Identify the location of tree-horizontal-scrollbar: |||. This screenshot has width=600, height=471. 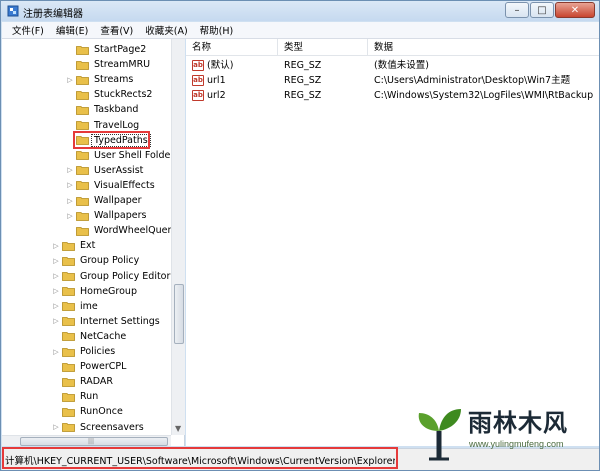
(86, 440).